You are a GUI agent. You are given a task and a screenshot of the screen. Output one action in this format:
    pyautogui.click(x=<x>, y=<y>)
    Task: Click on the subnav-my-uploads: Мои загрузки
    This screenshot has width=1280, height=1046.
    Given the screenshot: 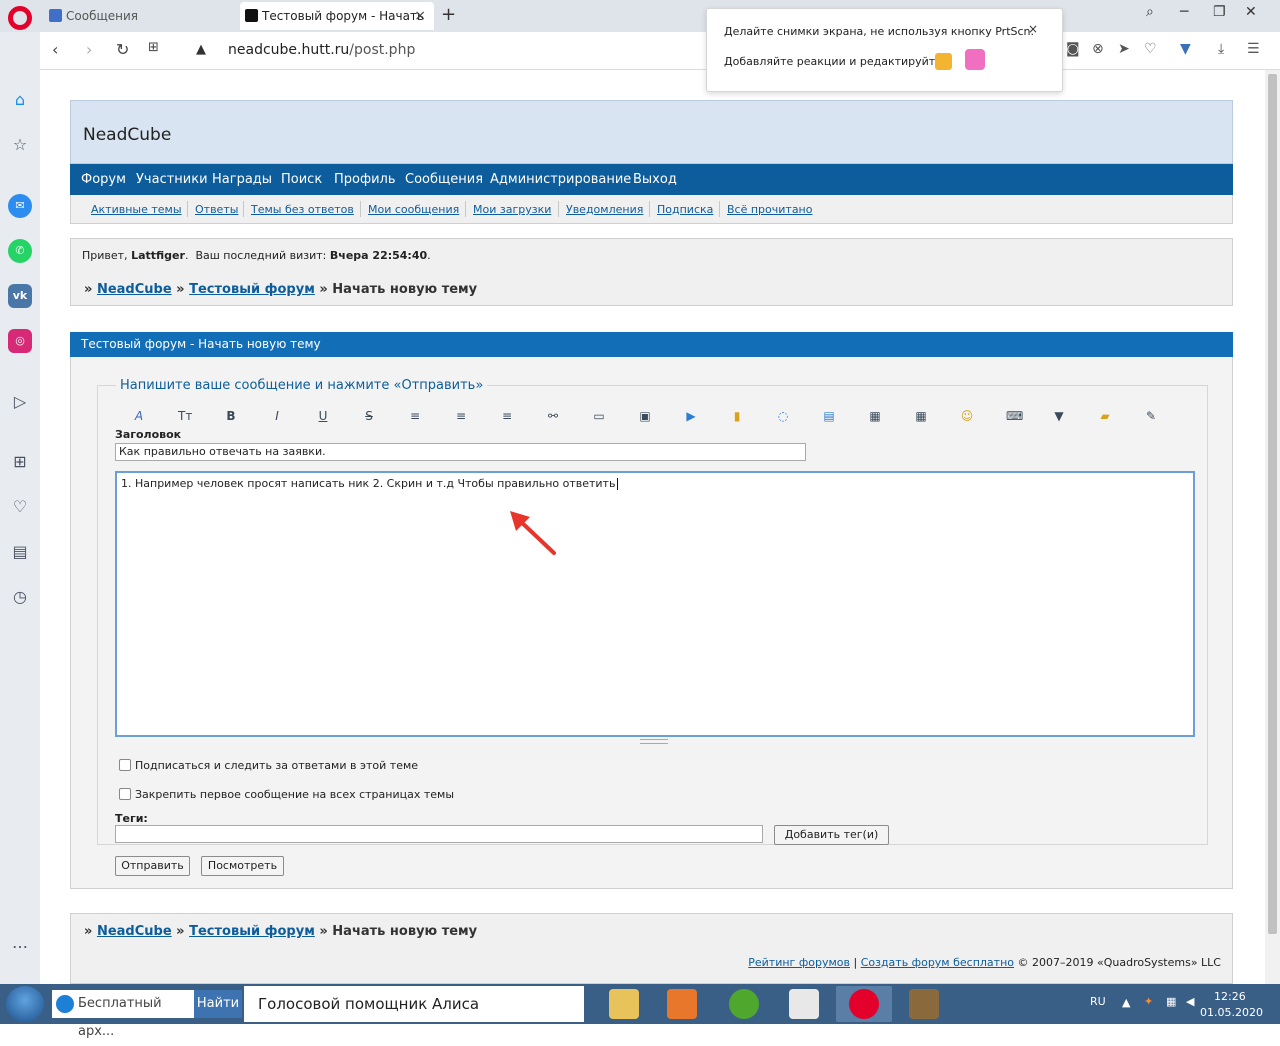 What is the action you would take?
    pyautogui.click(x=512, y=209)
    